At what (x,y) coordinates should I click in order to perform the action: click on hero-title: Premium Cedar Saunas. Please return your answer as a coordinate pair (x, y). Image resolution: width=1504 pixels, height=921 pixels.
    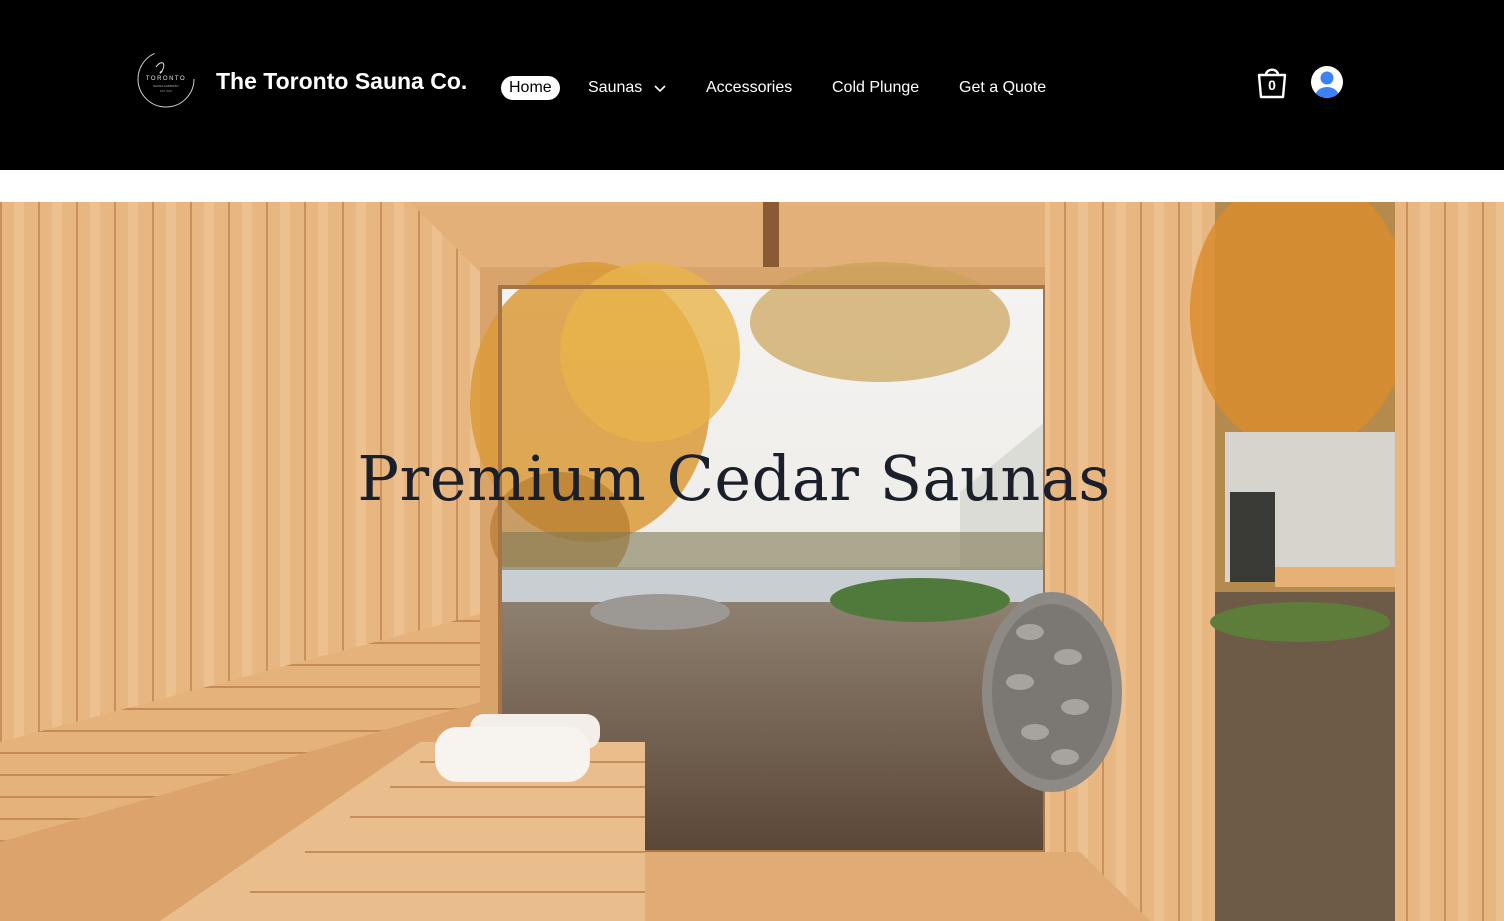
    Looking at the image, I should click on (734, 478).